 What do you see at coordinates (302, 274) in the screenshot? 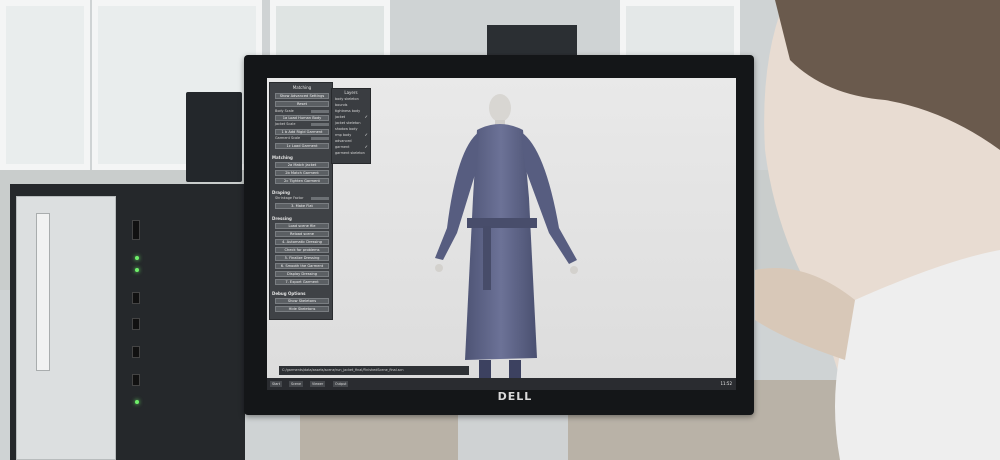
I see `display-dressing-button: Display Dressing` at bounding box center [302, 274].